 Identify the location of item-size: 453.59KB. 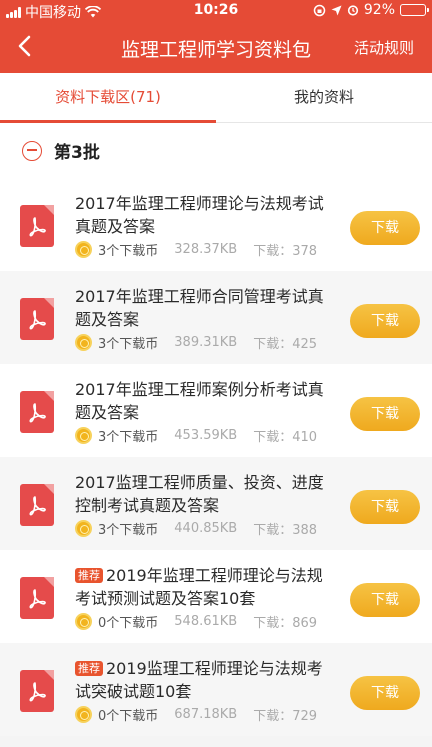
(206, 435).